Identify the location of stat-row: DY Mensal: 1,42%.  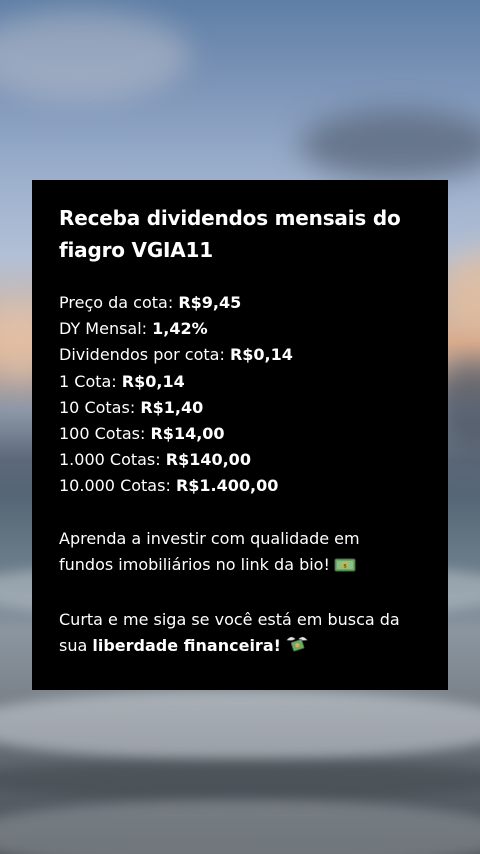
(240, 329).